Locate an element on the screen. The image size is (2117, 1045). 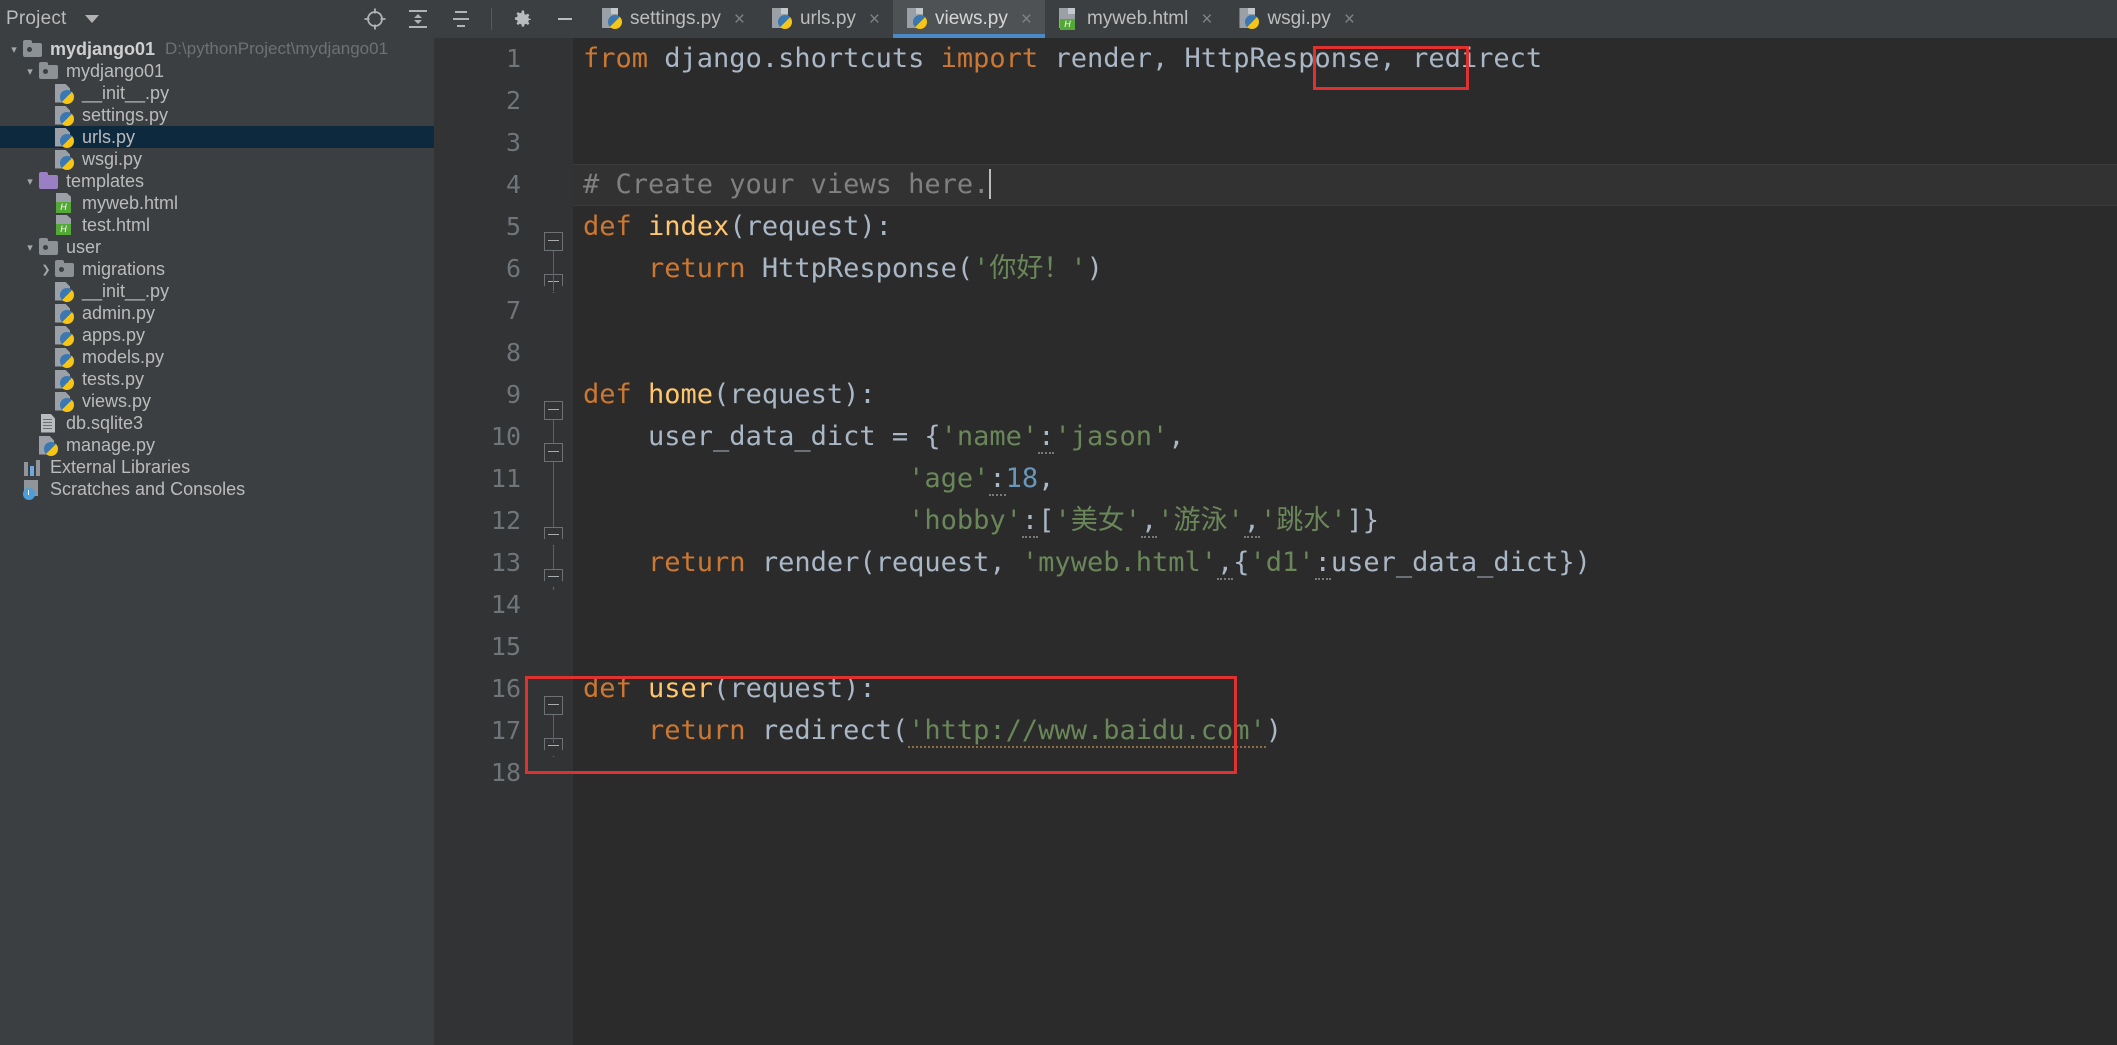
code-folding-gutter is located at coordinates (554, 541).